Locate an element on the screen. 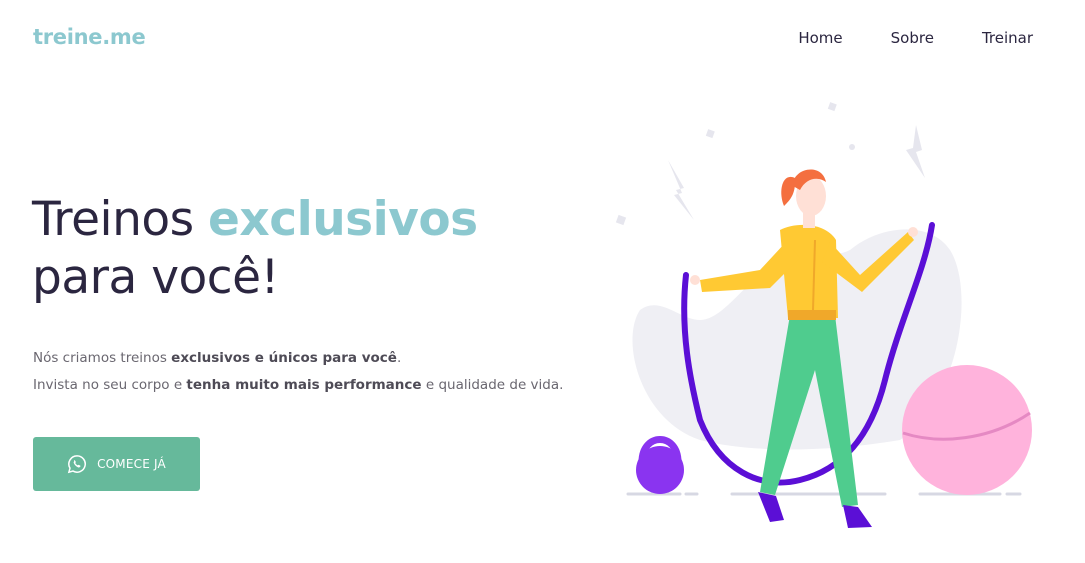 The image size is (1085, 563). person-head is located at coordinates (803, 198).